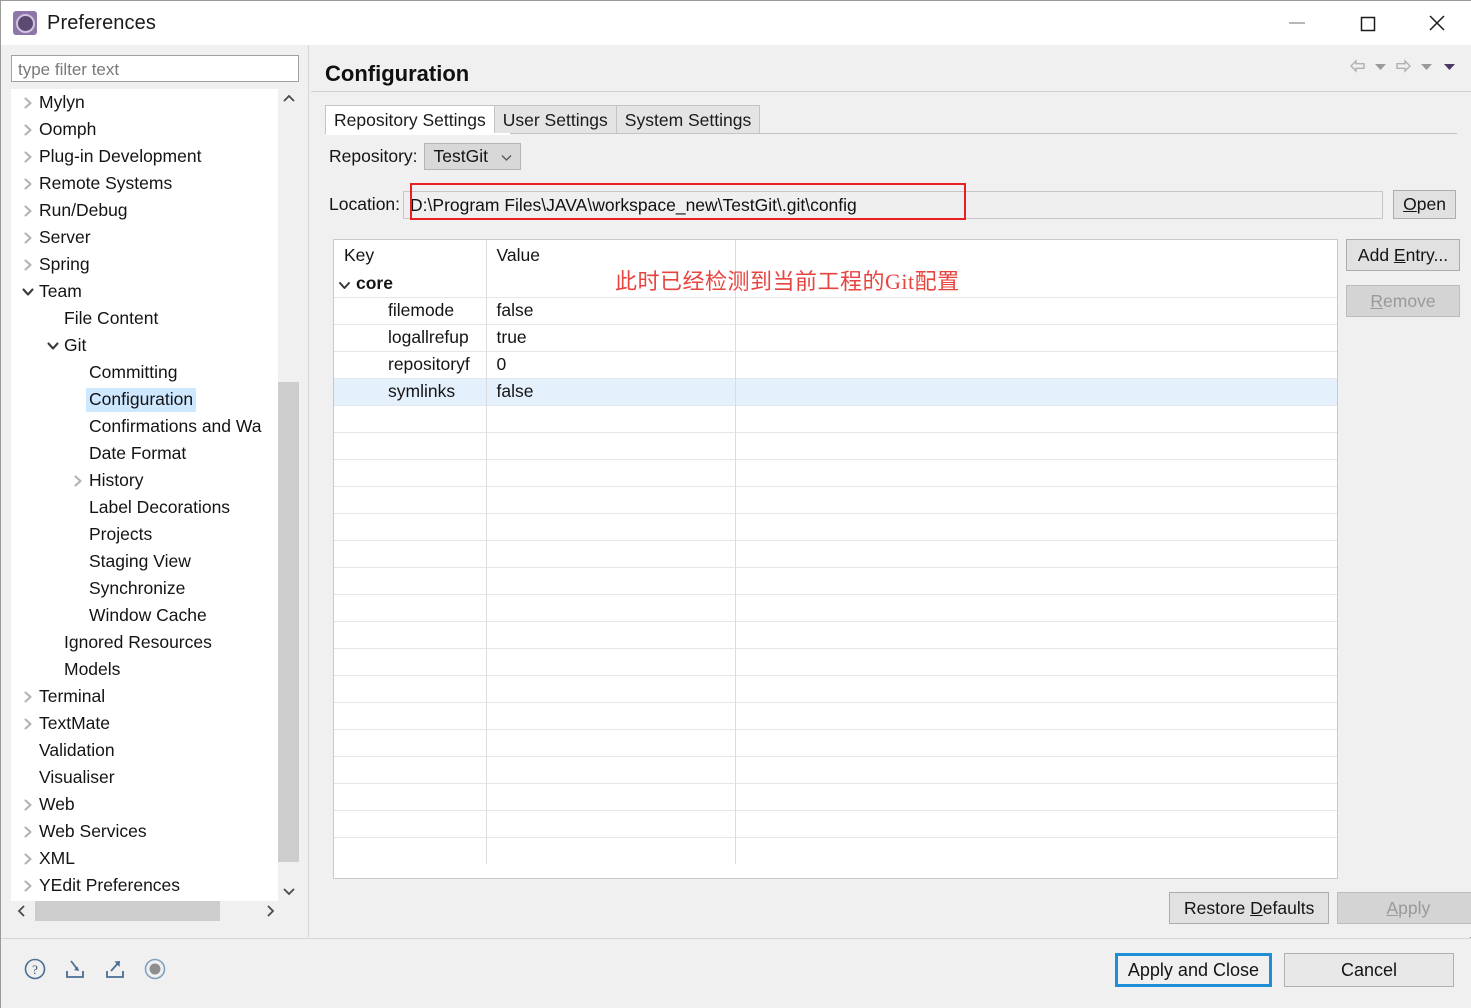  Describe the element at coordinates (146, 588) in the screenshot. I see `sidebar-item-synchronize: Synchronize` at that location.